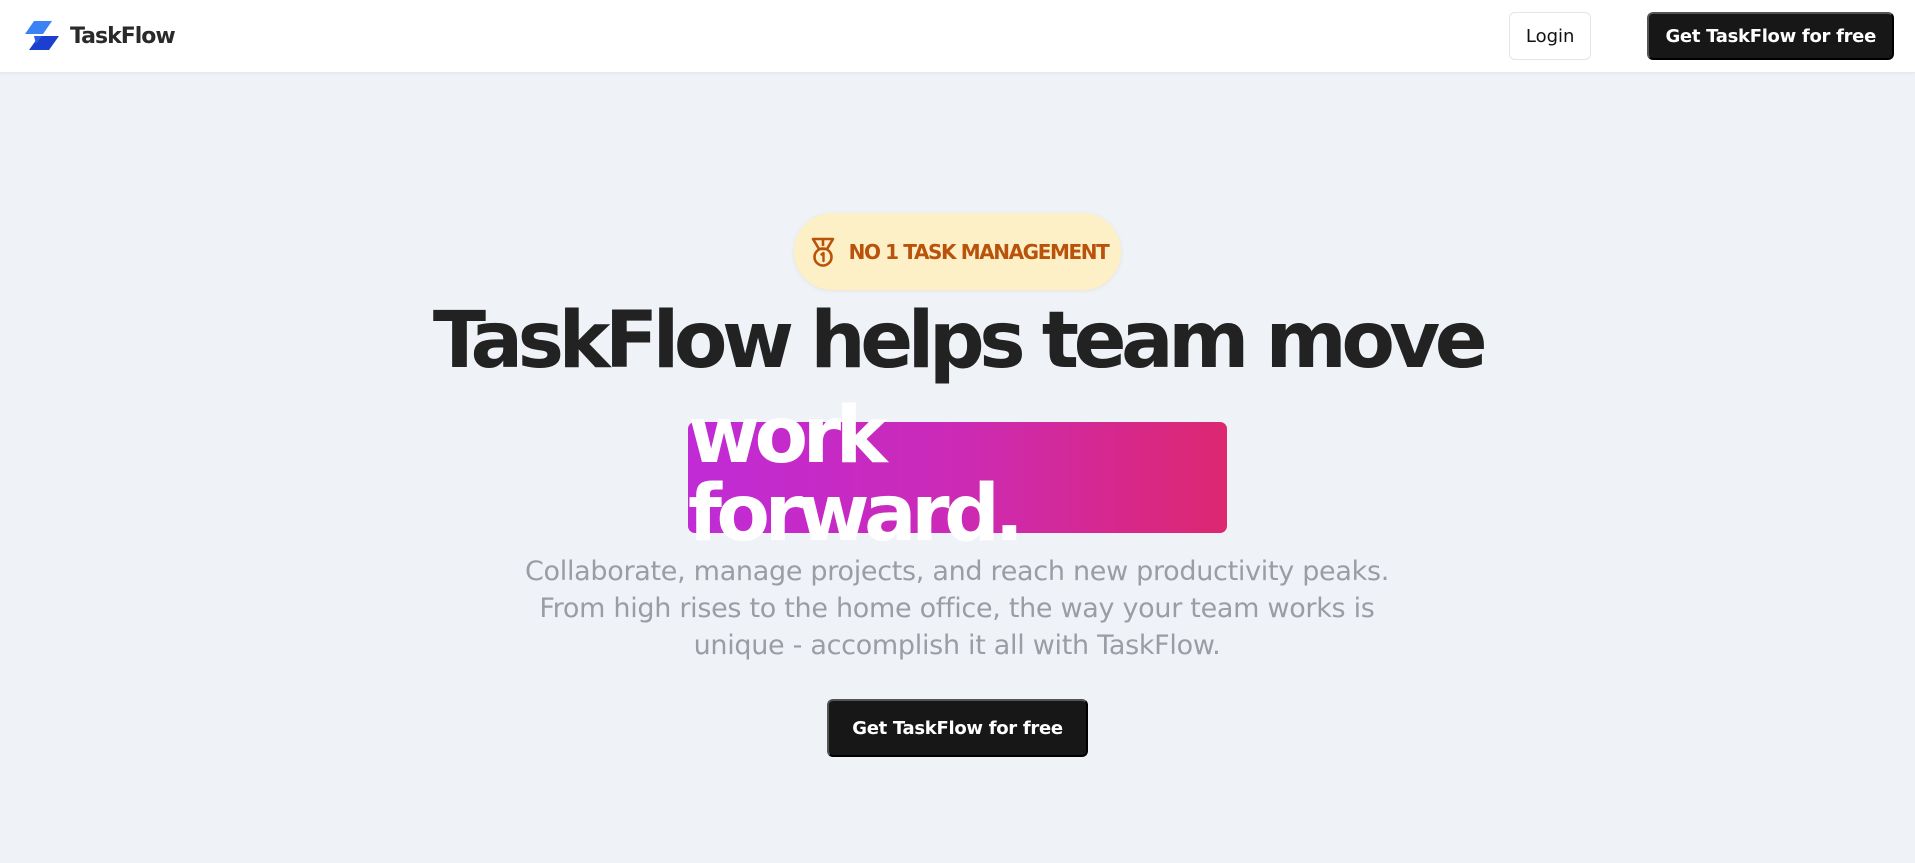 The width and height of the screenshot is (1915, 863). What do you see at coordinates (42, 35) in the screenshot?
I see `taskflow-logo-icon` at bounding box center [42, 35].